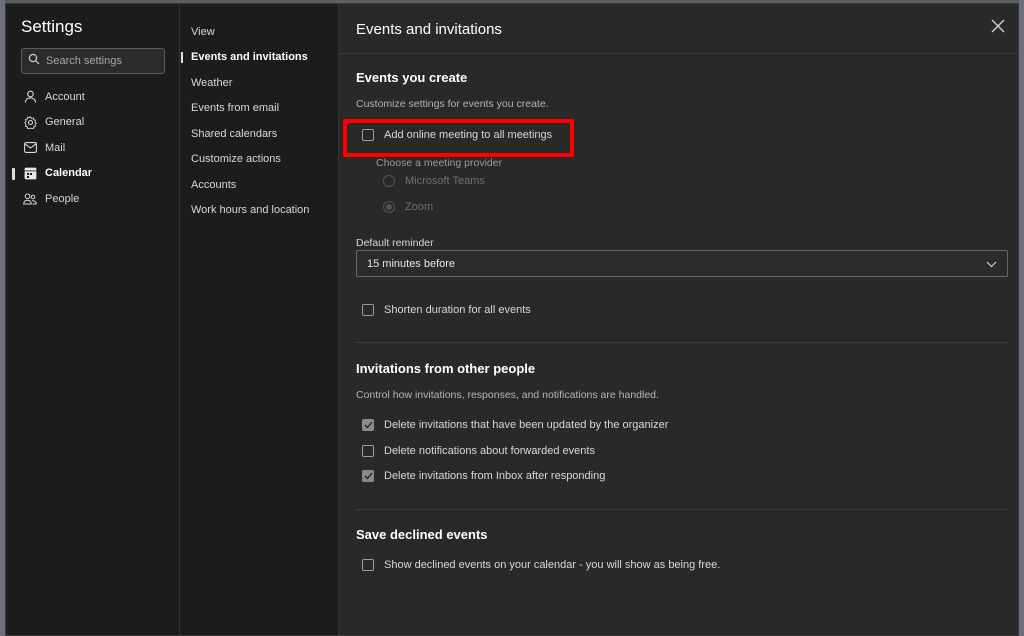 The height and width of the screenshot is (636, 1024). Describe the element at coordinates (259, 109) in the screenshot. I see `subnav-item-events-from-email: Events from email` at that location.